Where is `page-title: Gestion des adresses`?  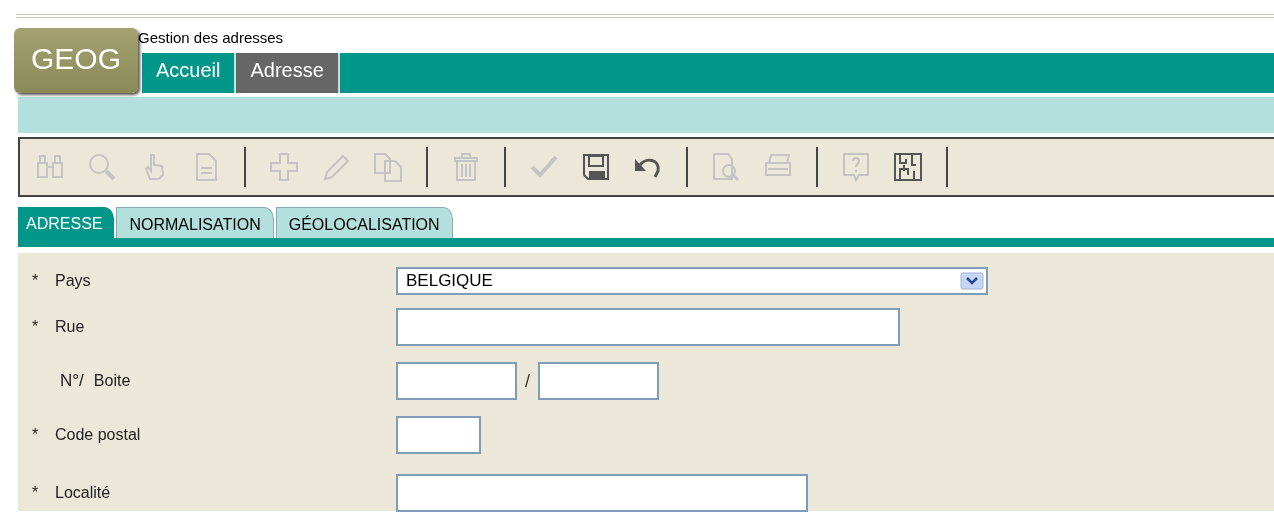
page-title: Gestion des adresses is located at coordinates (211, 38).